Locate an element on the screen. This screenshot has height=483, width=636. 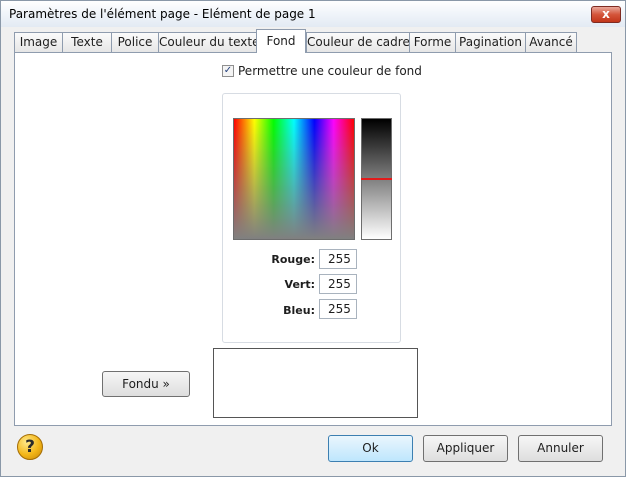
tab-forme: Forme is located at coordinates (432, 42).